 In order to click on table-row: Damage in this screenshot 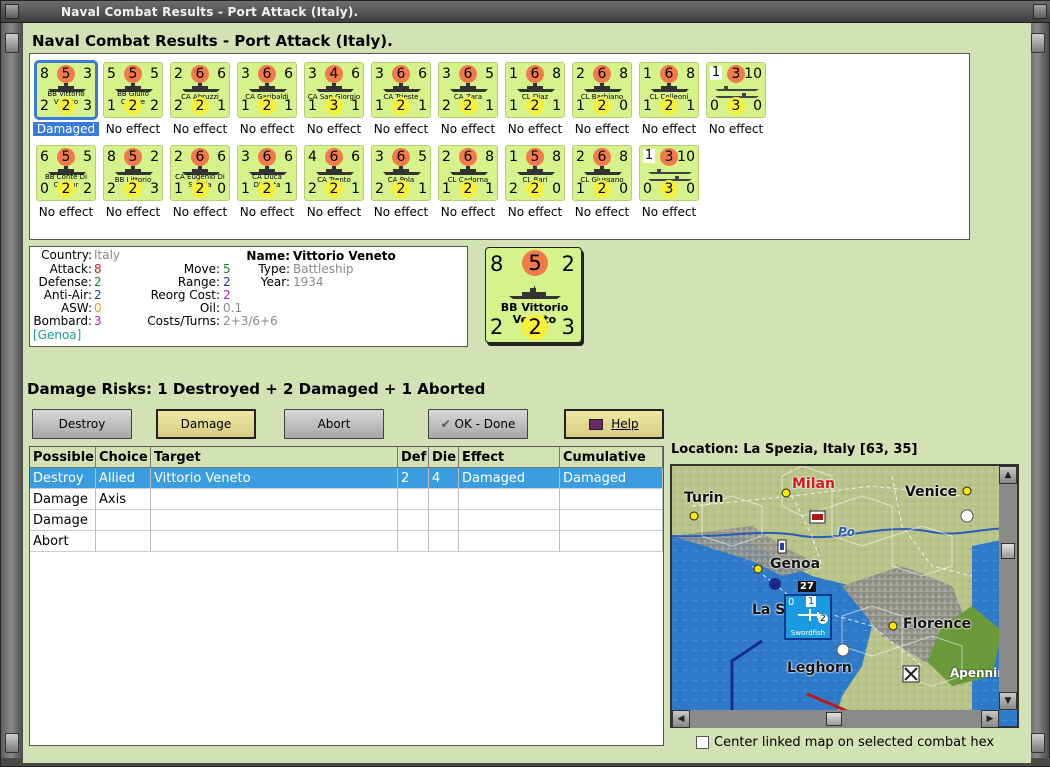, I will do `click(346, 520)`.